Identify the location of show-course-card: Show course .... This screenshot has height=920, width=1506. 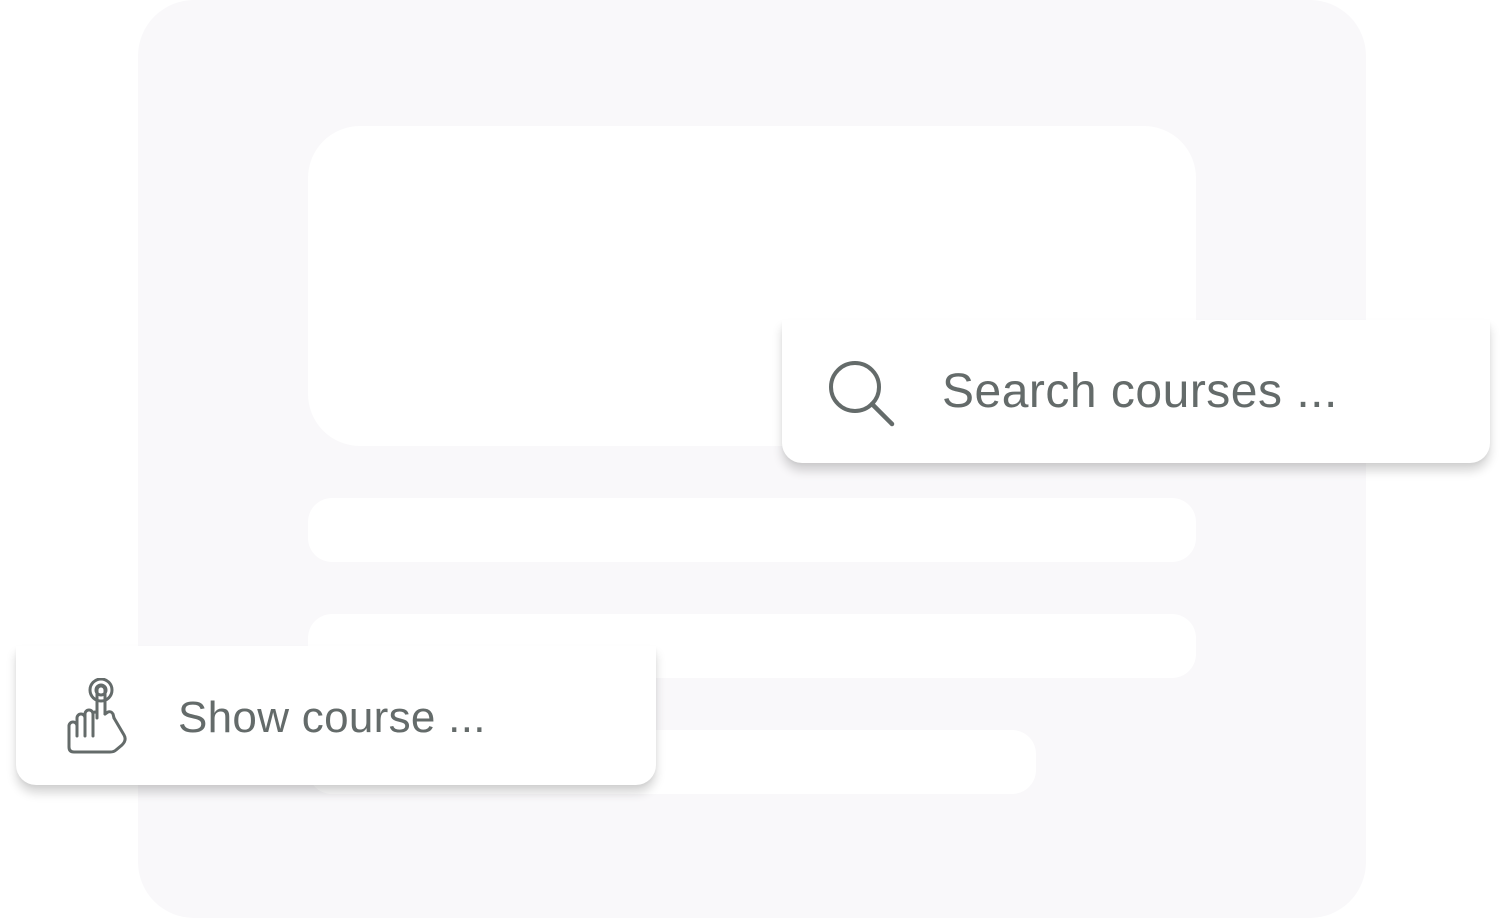
(336, 715).